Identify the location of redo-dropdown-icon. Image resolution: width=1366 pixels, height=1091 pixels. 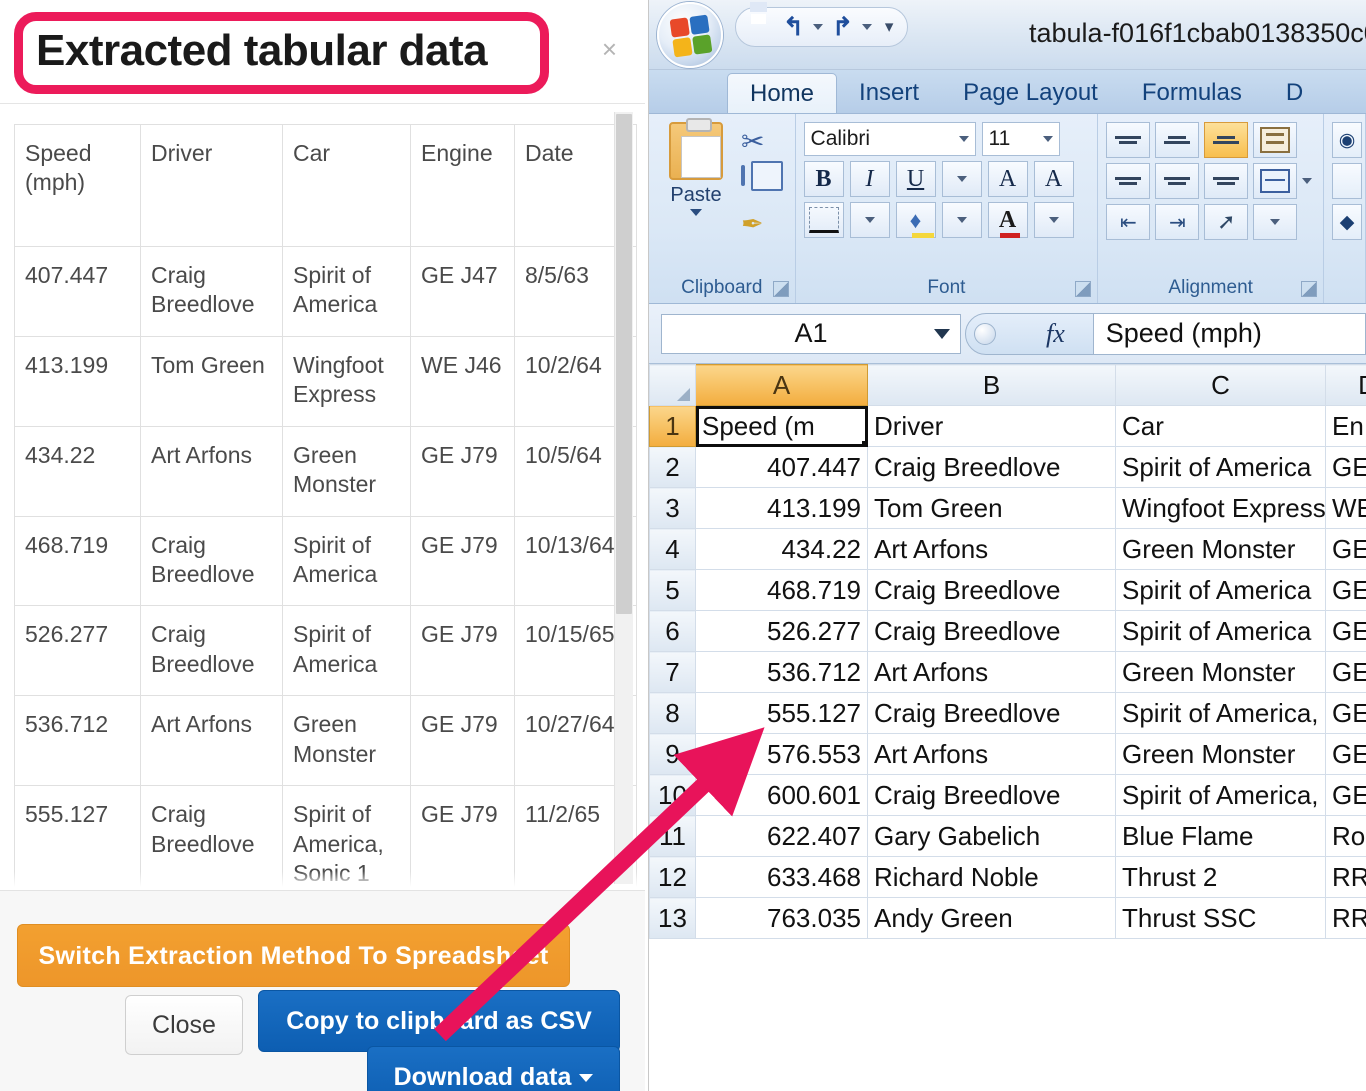
(866, 27).